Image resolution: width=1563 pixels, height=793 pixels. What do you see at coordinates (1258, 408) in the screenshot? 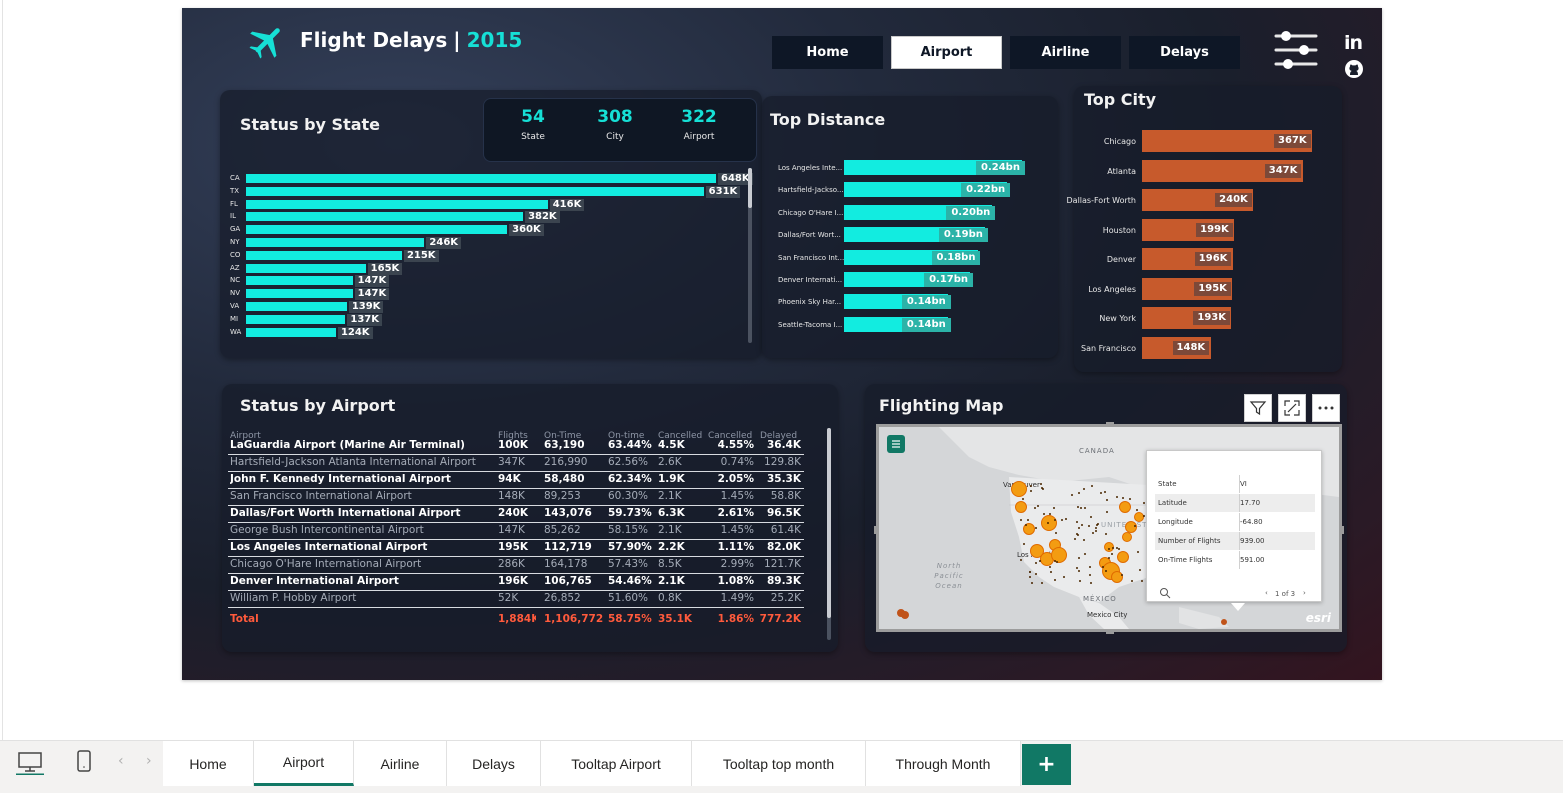
I see `filter-icon` at bounding box center [1258, 408].